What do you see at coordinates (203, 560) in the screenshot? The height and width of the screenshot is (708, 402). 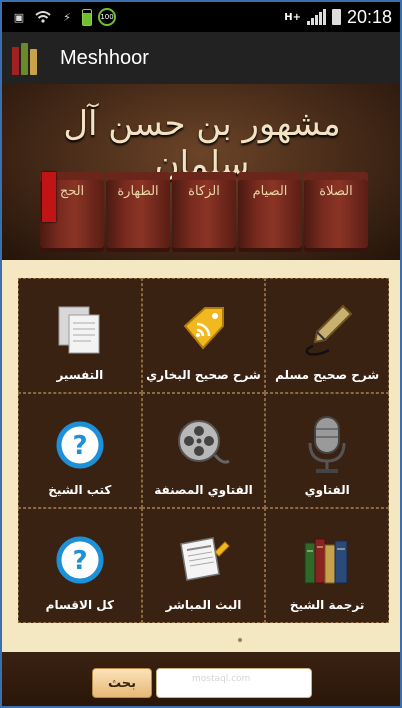 I see `newspaper-icon` at bounding box center [203, 560].